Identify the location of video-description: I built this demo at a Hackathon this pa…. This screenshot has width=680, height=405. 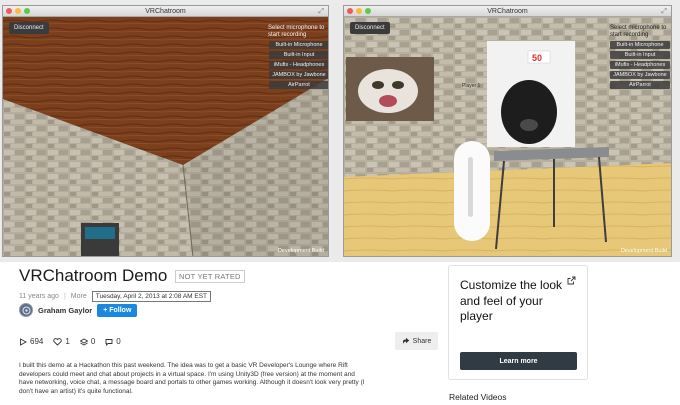
(192, 378).